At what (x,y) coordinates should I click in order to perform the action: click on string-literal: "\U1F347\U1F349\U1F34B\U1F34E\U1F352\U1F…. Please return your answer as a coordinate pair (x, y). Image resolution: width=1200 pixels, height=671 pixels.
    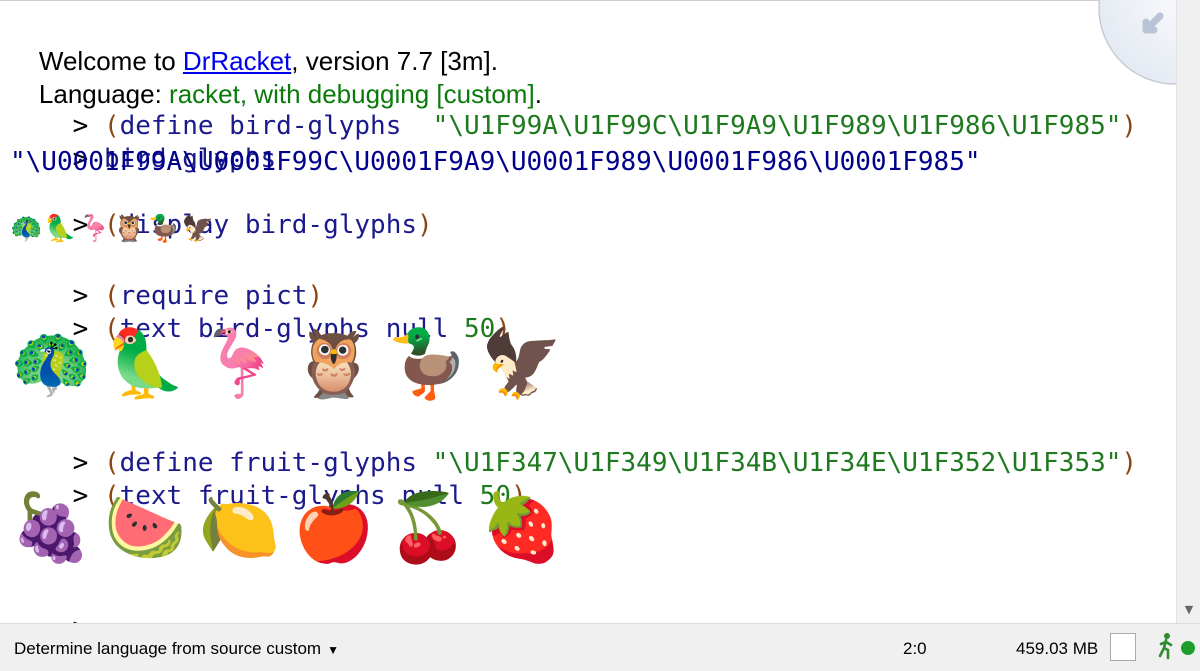
    Looking at the image, I should click on (777, 463).